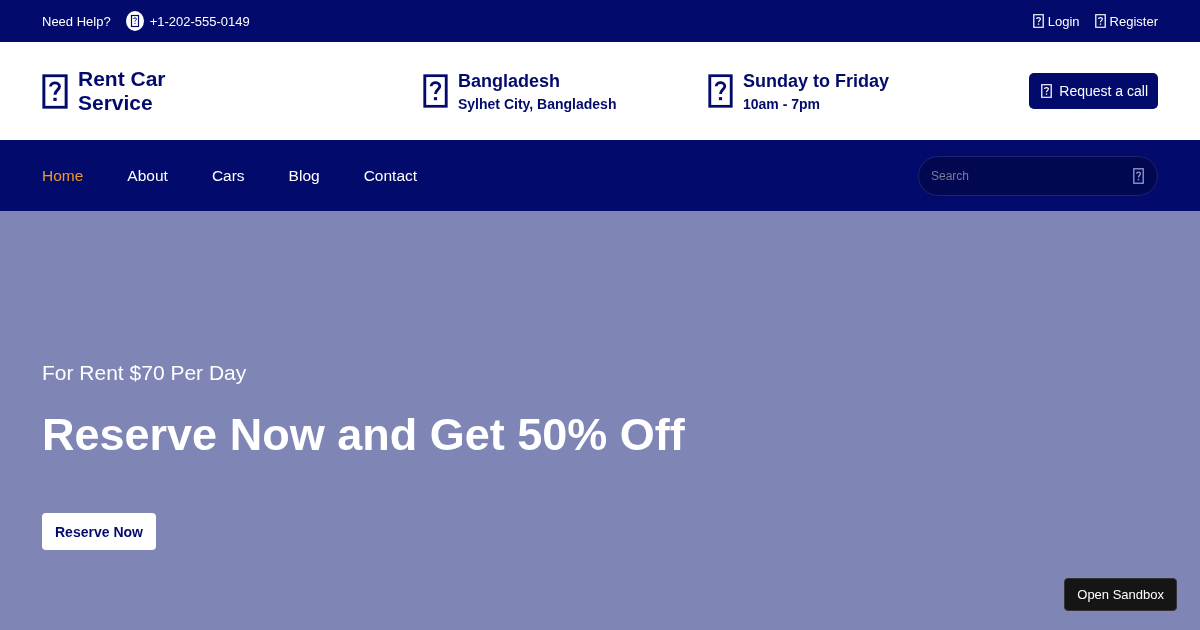 This screenshot has height=630, width=1200. Describe the element at coordinates (782, 103) in the screenshot. I see `info-subtitle: 10am - 7pm` at that location.